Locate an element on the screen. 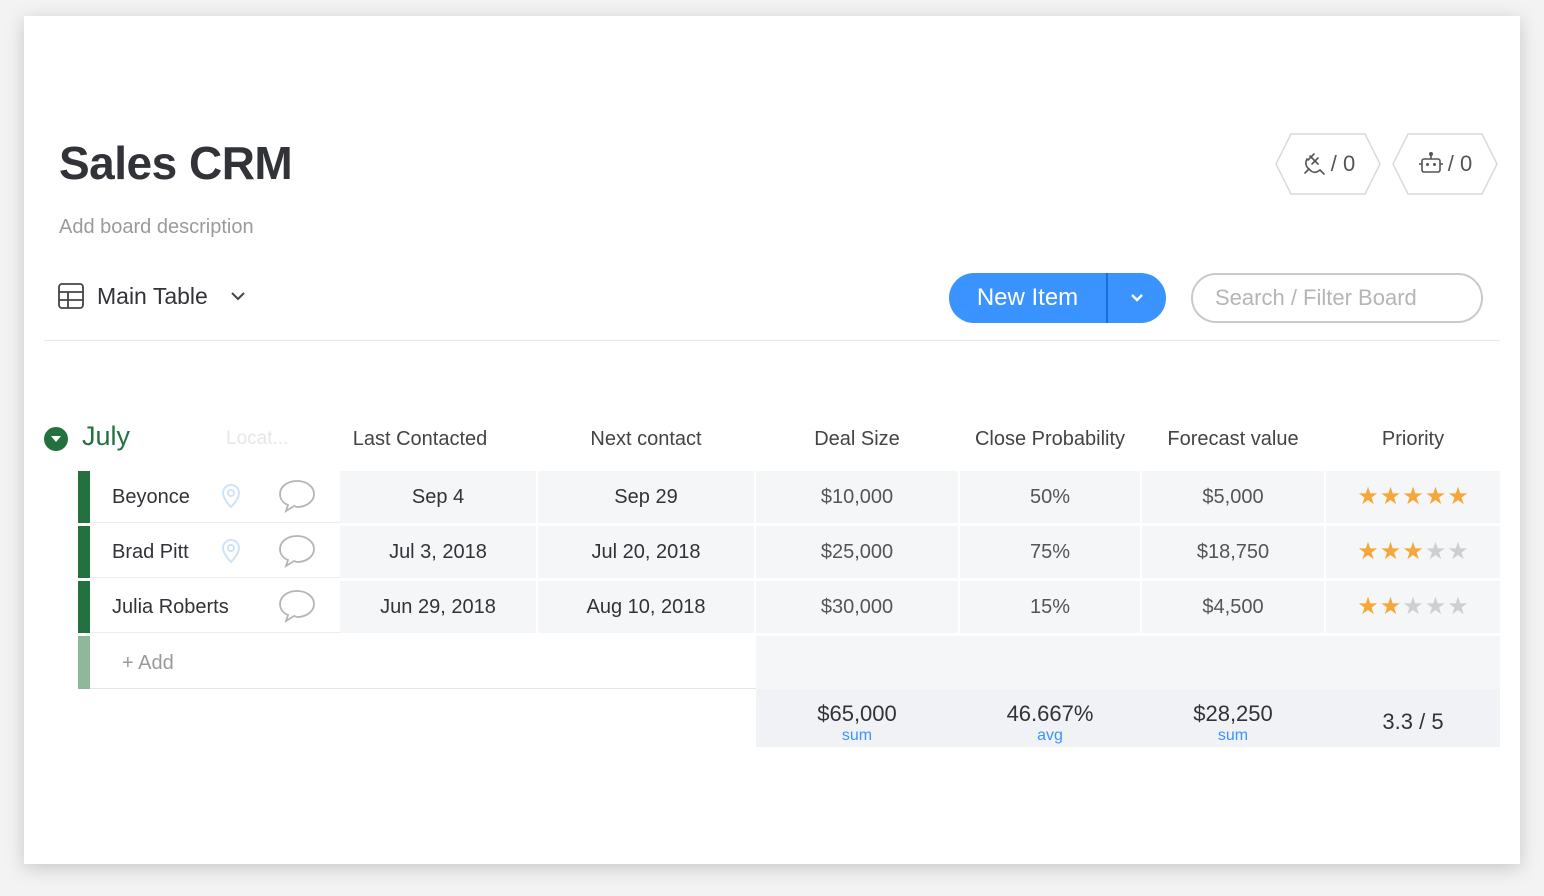 Image resolution: width=1544 pixels, height=896 pixels. column-header-next-contact: Next contact is located at coordinates (646, 439).